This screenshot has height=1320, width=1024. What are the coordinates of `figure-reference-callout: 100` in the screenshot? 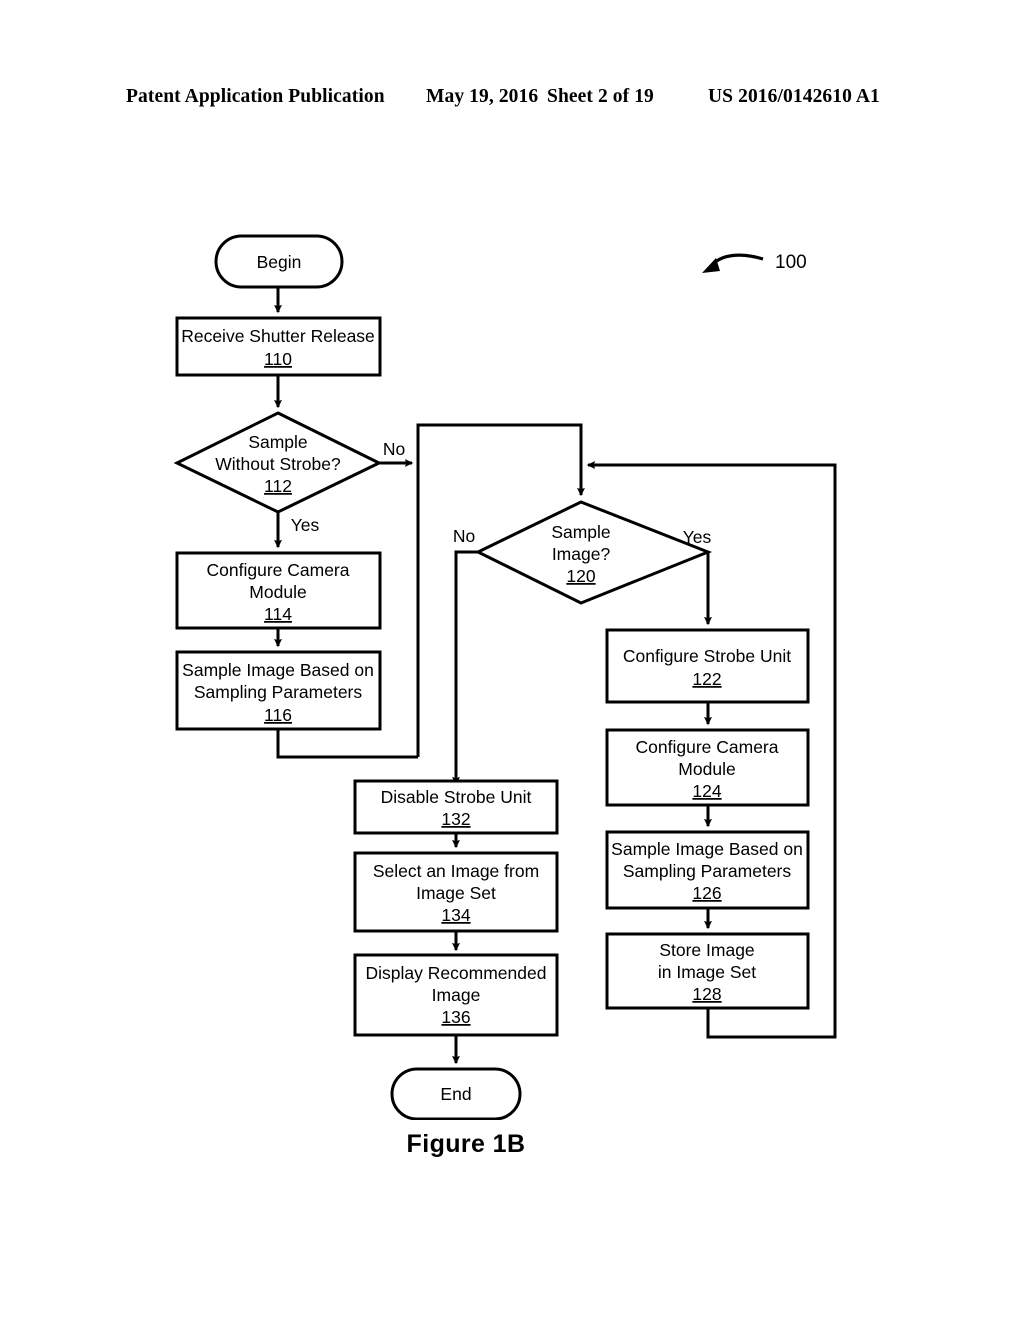 It's located at (754, 262).